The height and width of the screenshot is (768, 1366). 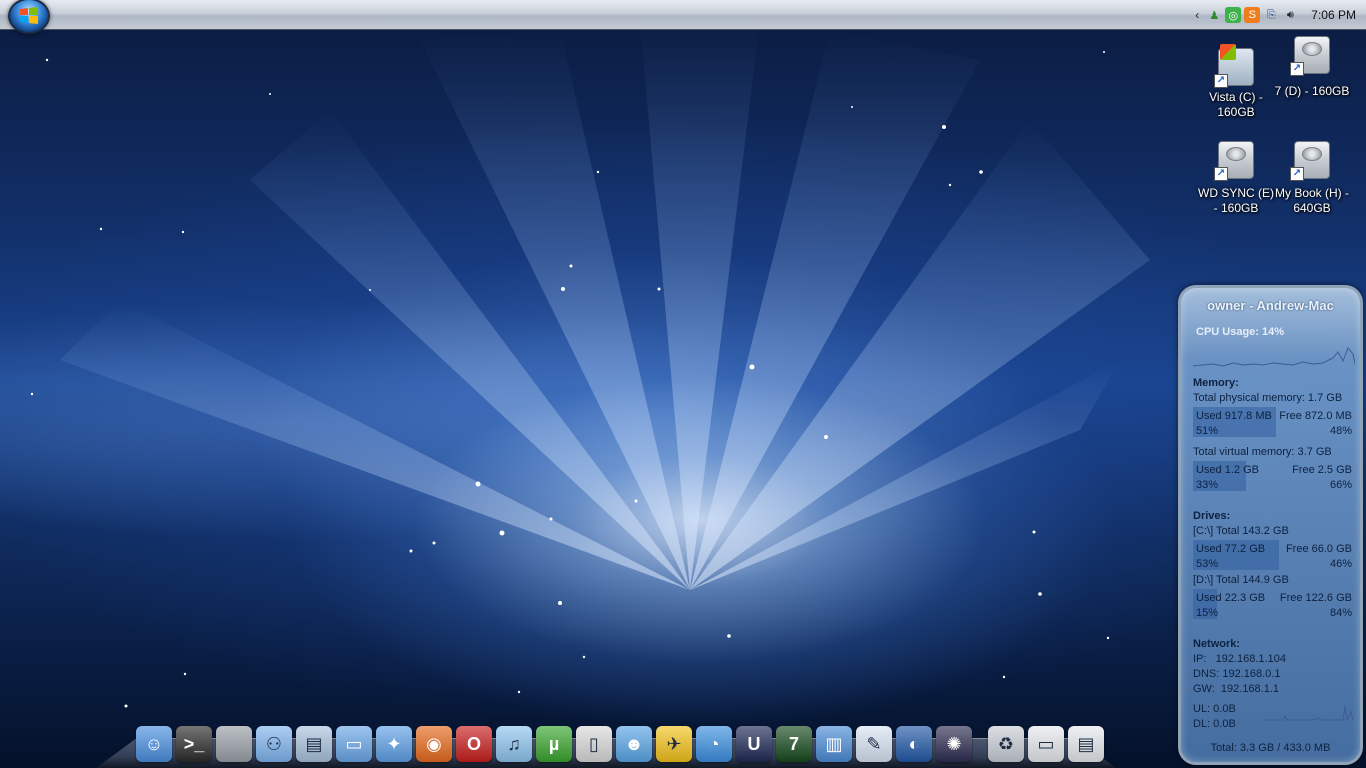 What do you see at coordinates (874, 744) in the screenshot?
I see `preview-icon: ✎` at bounding box center [874, 744].